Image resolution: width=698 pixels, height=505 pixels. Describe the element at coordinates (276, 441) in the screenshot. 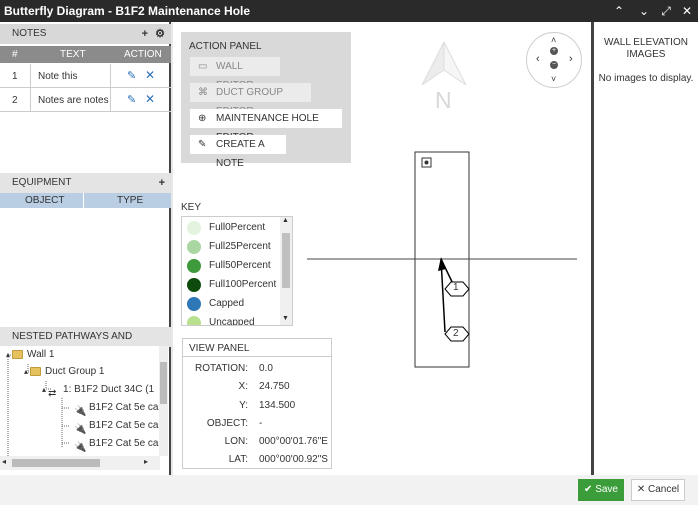

I see `view-row: LON: 000°00'01.76"E` at that location.